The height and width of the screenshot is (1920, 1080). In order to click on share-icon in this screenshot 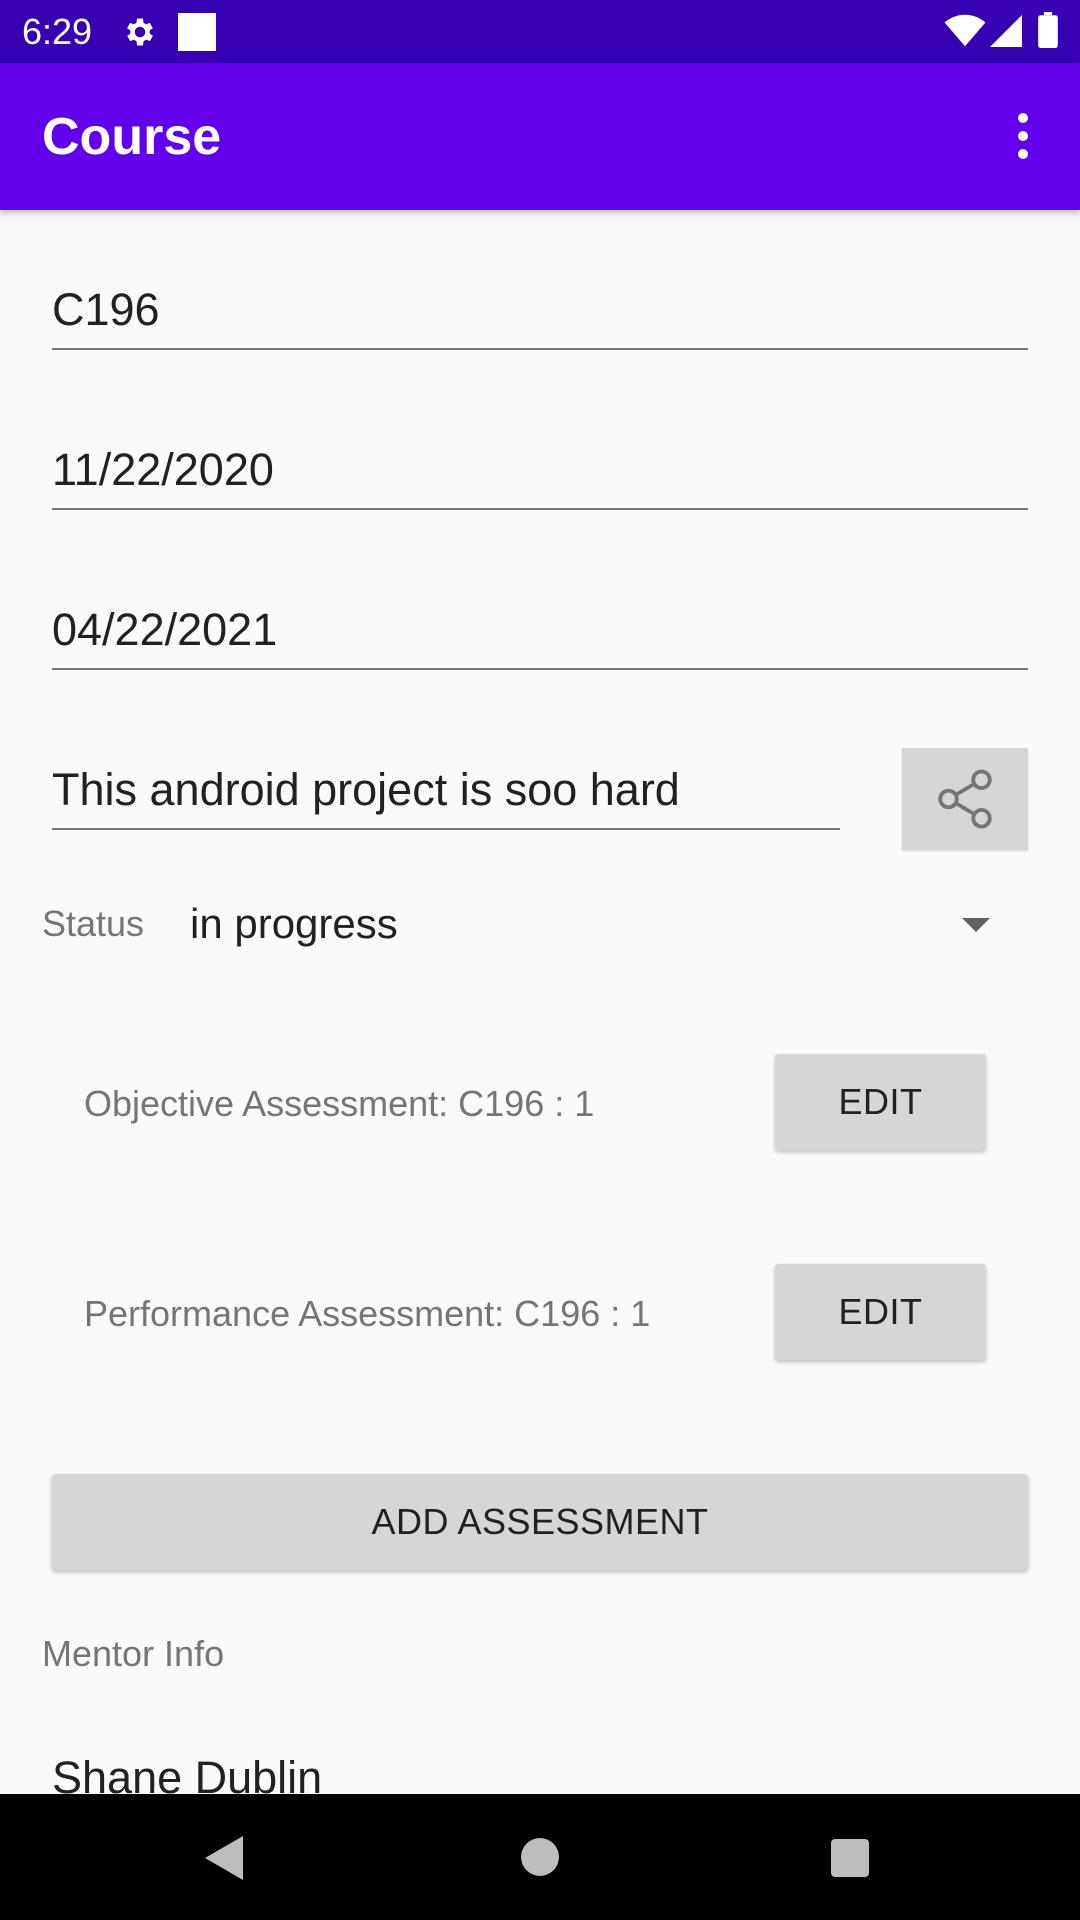, I will do `click(965, 799)`.